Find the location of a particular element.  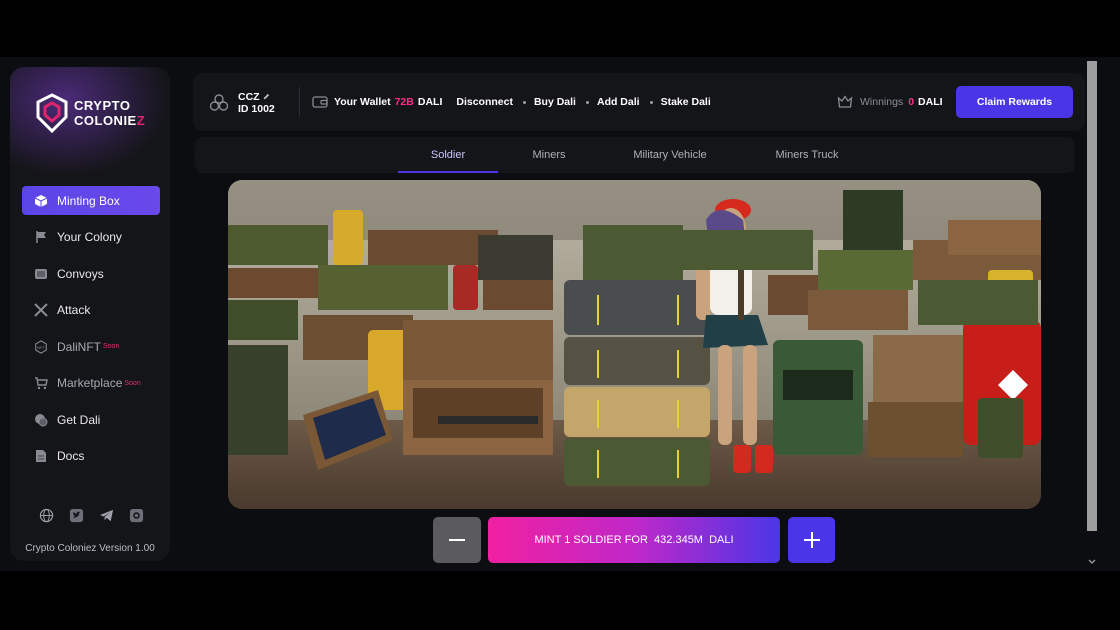

plus-icon is located at coordinates (811, 540).